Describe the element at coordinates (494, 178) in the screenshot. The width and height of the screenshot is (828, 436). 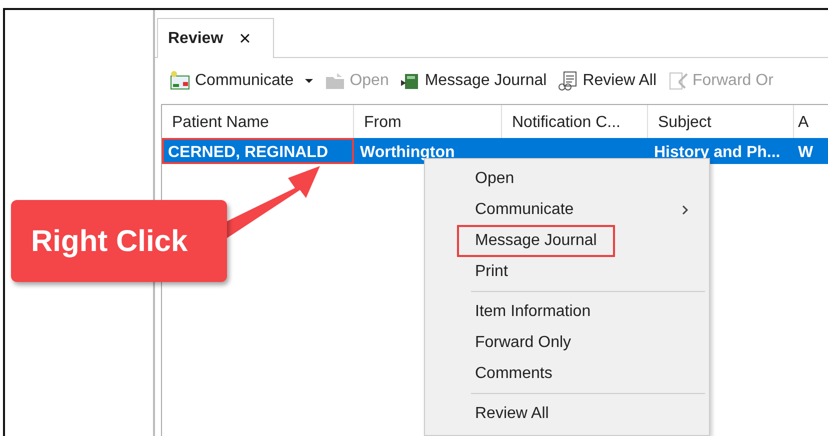
I see `menu-item: Open` at that location.